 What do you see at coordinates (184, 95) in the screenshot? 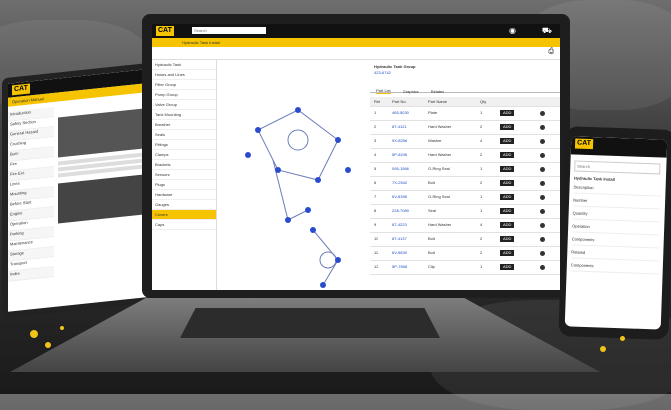
I see `sidebar-item: Pump Group` at bounding box center [184, 95].